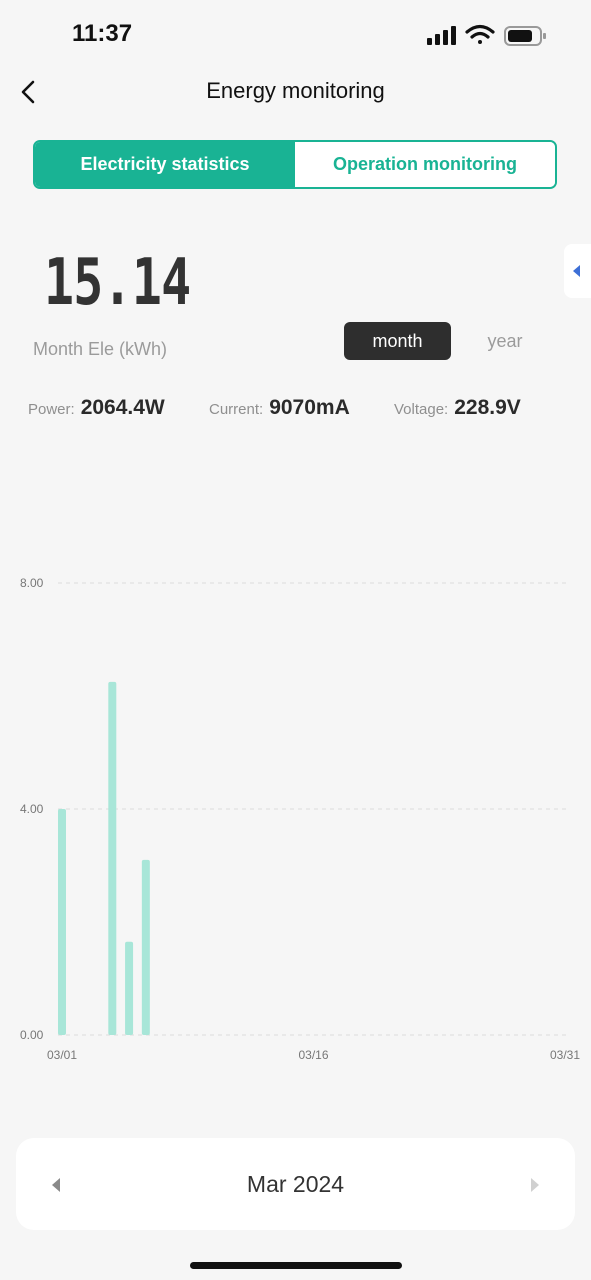  Describe the element at coordinates (421, 409) in the screenshot. I see `voltage-label: Voltage:` at that location.